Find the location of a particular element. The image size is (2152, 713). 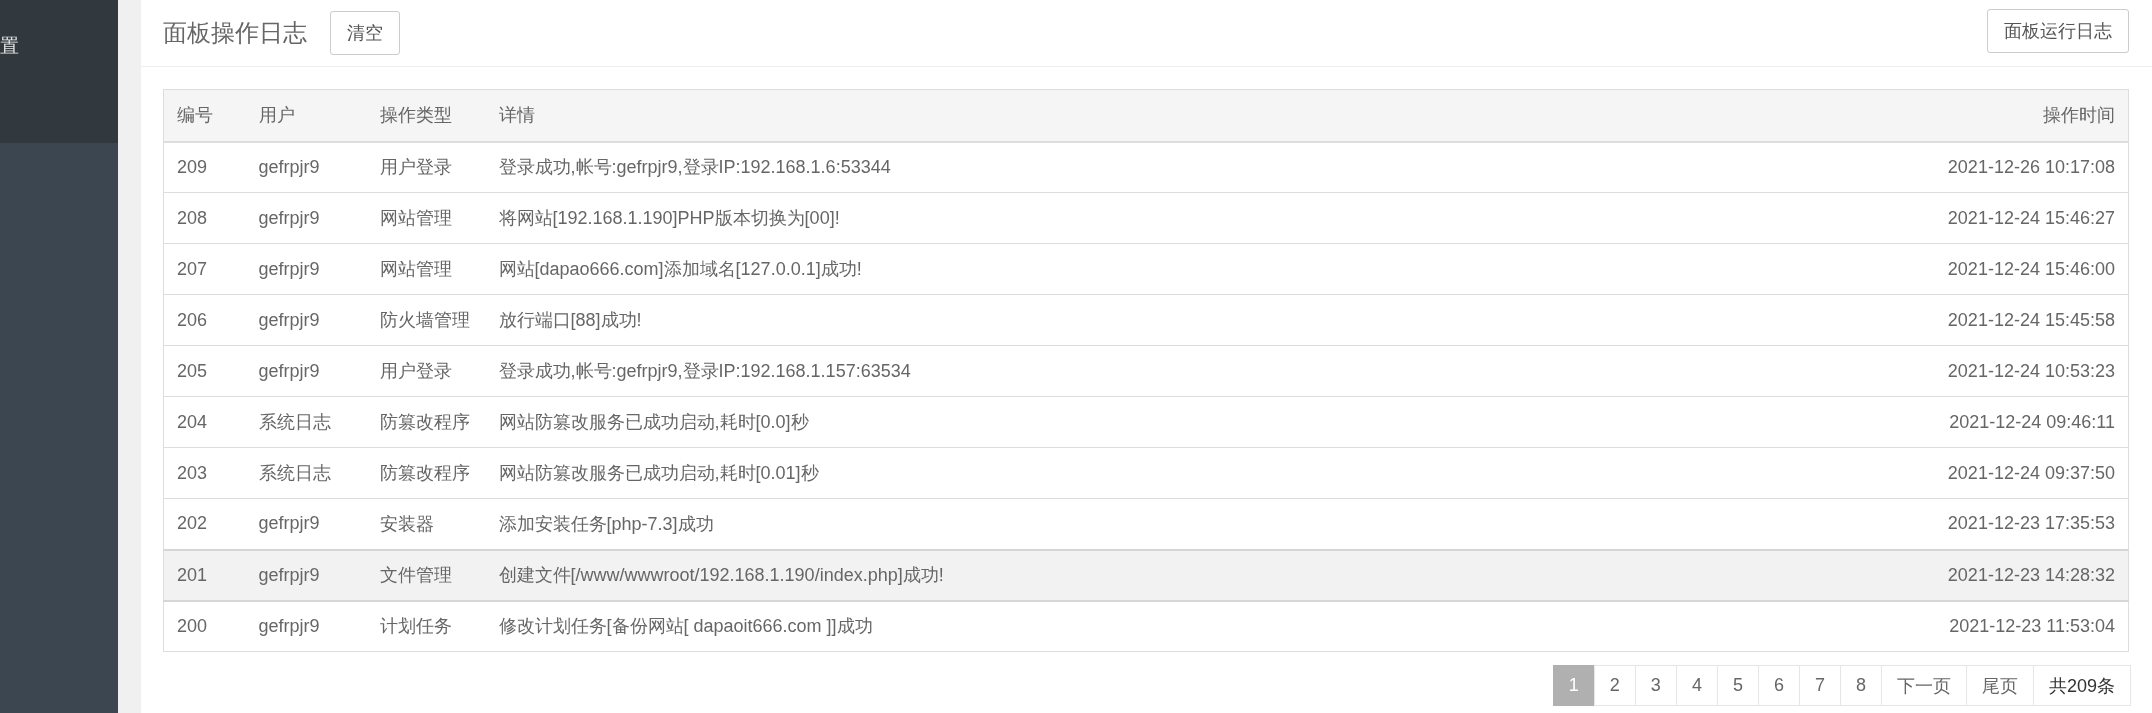

table-cell: 2021-12-23 14:28:32 is located at coordinates (1998, 575).